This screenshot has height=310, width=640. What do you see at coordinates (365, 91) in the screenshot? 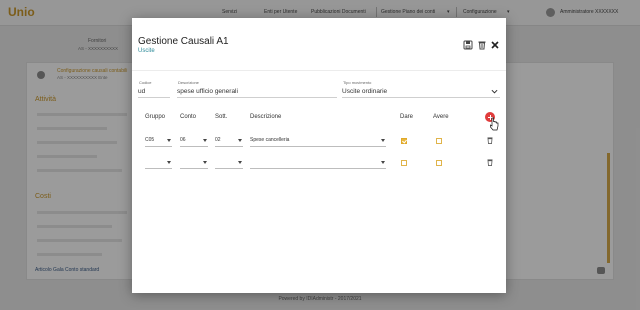
I see `tipo-movimento-value: Uscite ordinarie` at bounding box center [365, 91].